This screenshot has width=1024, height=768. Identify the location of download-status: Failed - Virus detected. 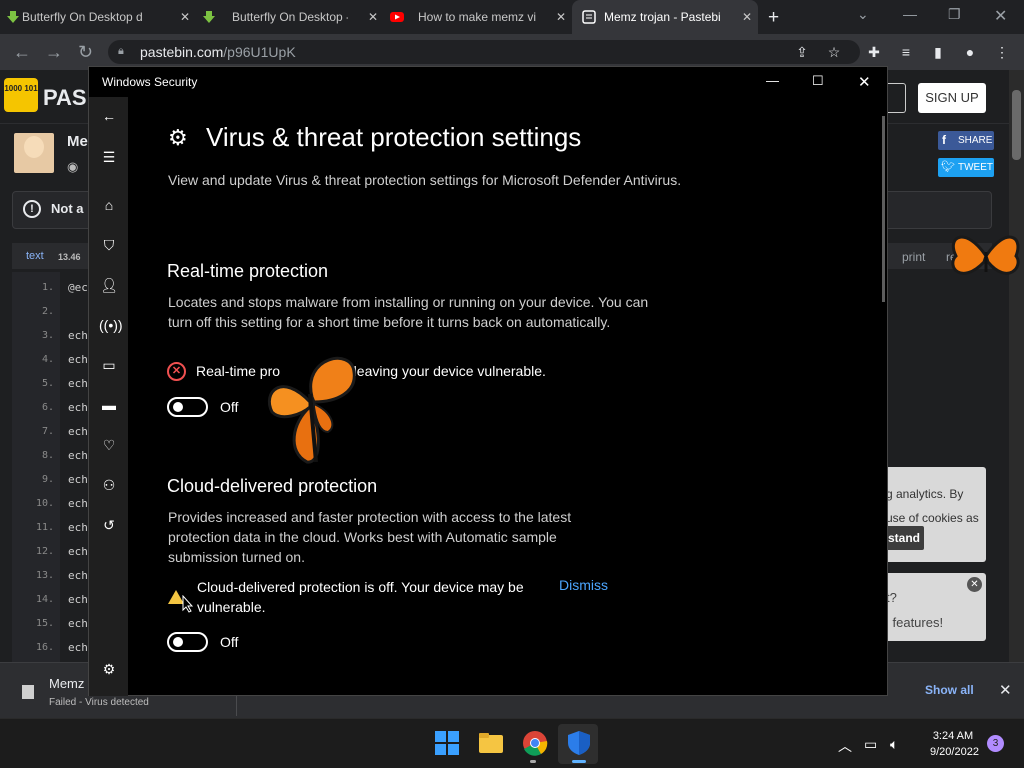
(99, 702).